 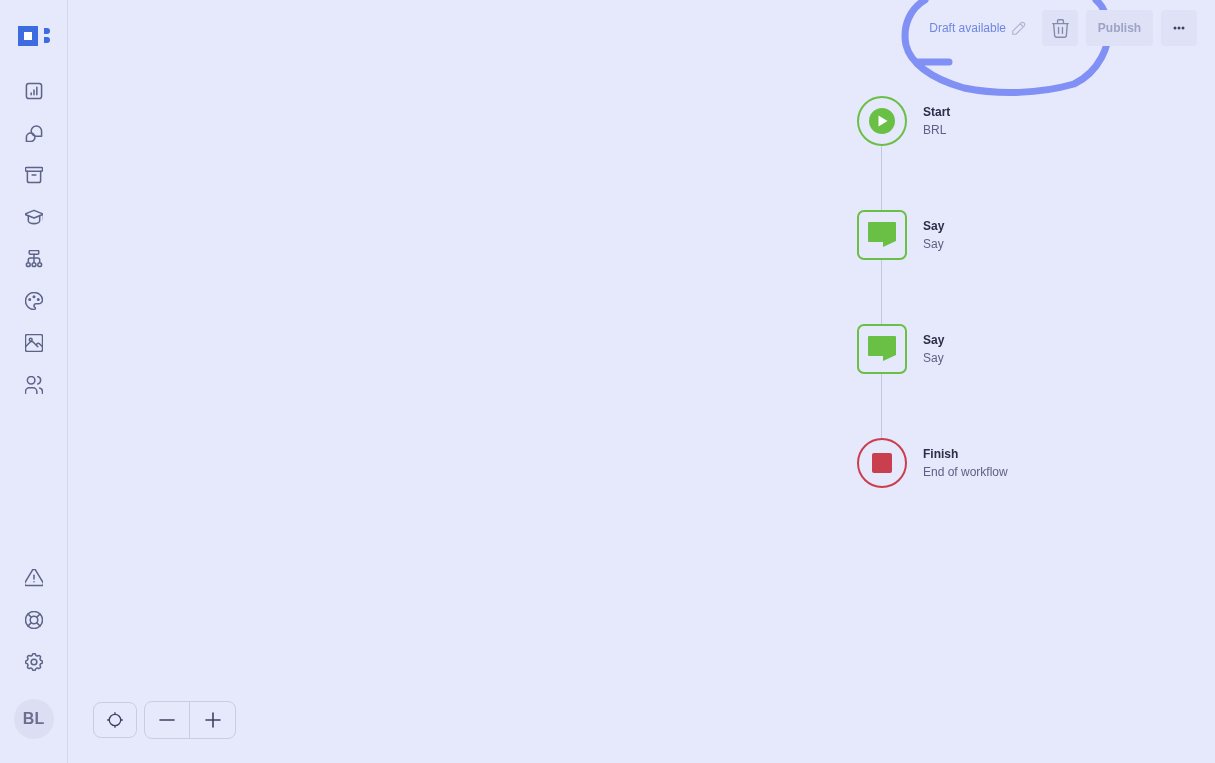 What do you see at coordinates (882, 121) in the screenshot?
I see `play-node-icon` at bounding box center [882, 121].